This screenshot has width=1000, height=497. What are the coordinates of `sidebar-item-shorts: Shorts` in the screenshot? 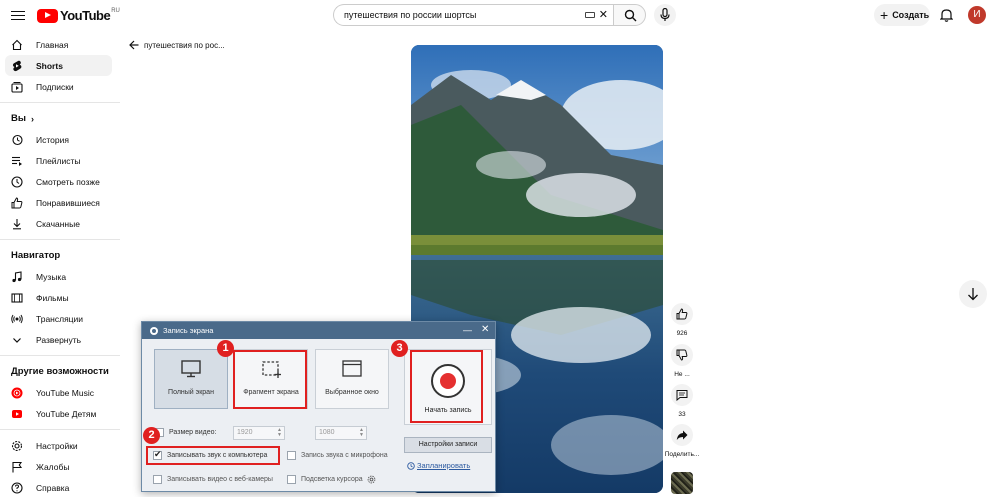 It's located at (58, 65).